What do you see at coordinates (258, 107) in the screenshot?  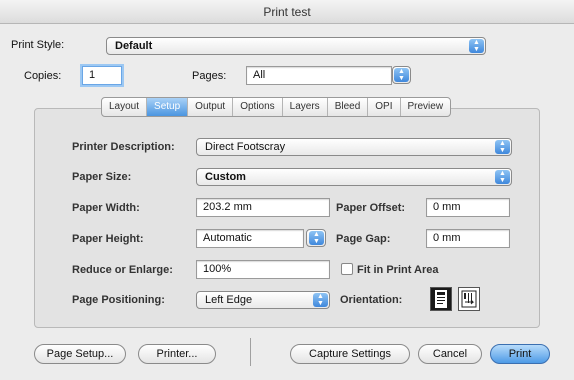 I see `tab-options: Options` at bounding box center [258, 107].